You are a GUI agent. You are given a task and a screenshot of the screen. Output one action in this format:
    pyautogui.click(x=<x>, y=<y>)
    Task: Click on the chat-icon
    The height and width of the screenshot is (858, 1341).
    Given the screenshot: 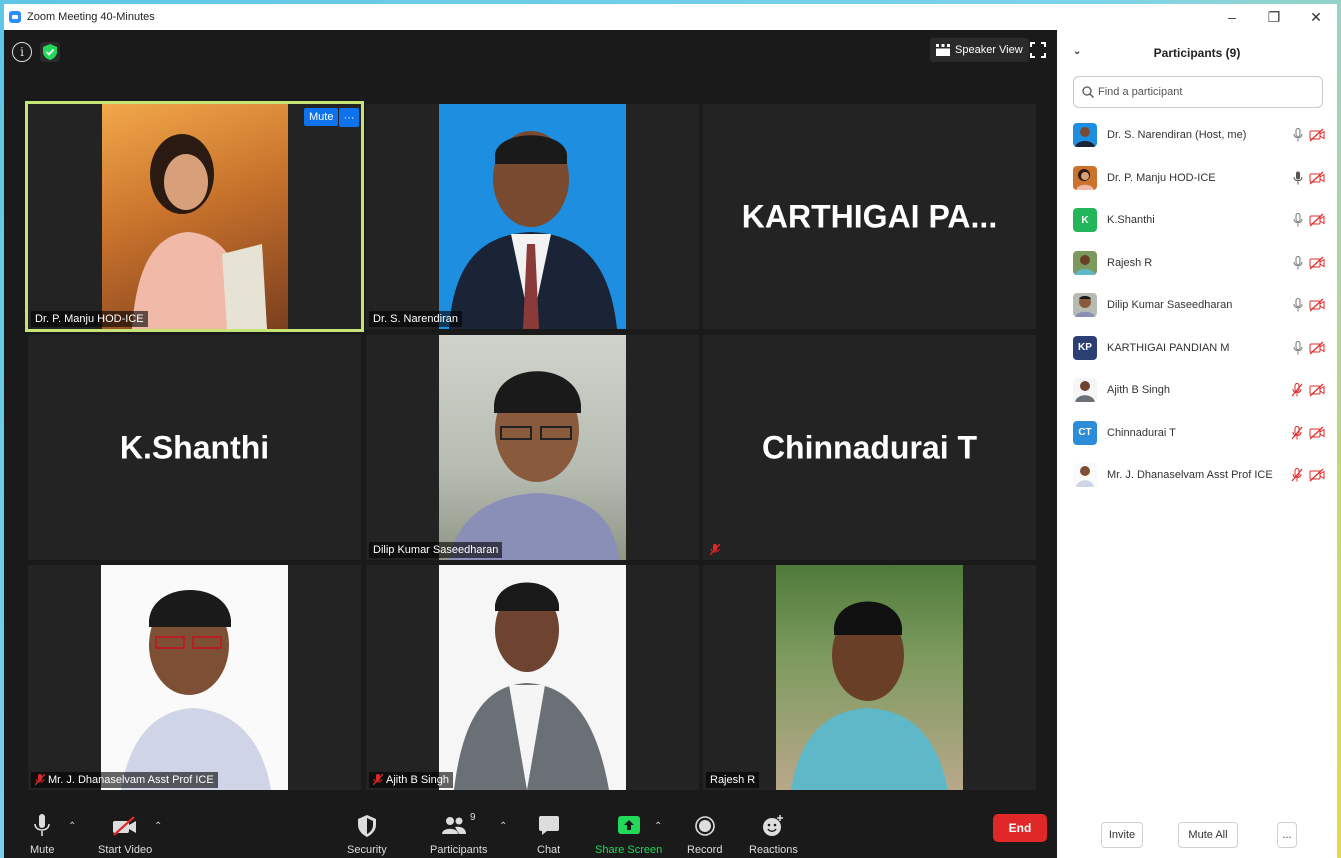 What is the action you would take?
    pyautogui.click(x=548, y=825)
    